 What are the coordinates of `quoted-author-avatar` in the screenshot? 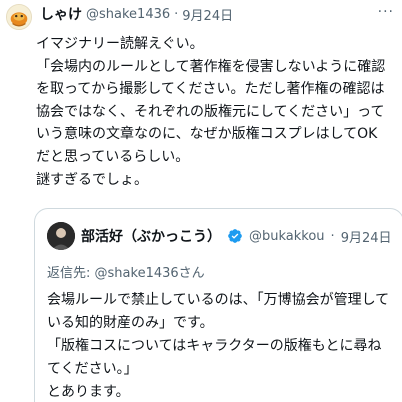 It's located at (61, 236).